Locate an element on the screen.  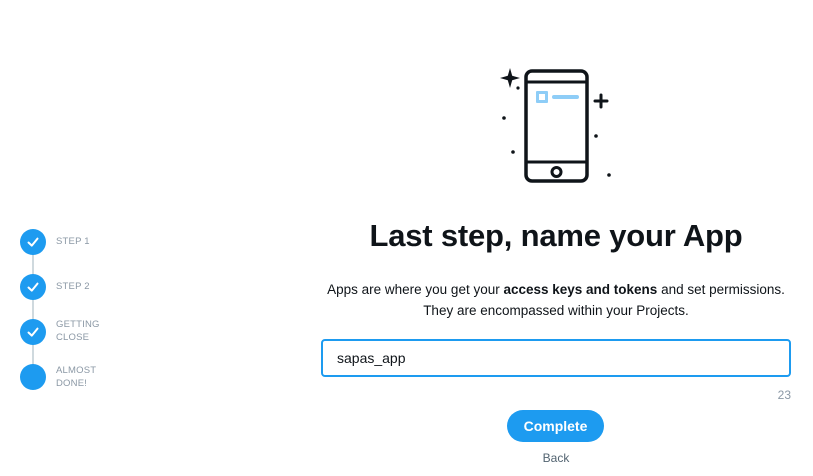
step-1: STEP 1 is located at coordinates (68, 242).